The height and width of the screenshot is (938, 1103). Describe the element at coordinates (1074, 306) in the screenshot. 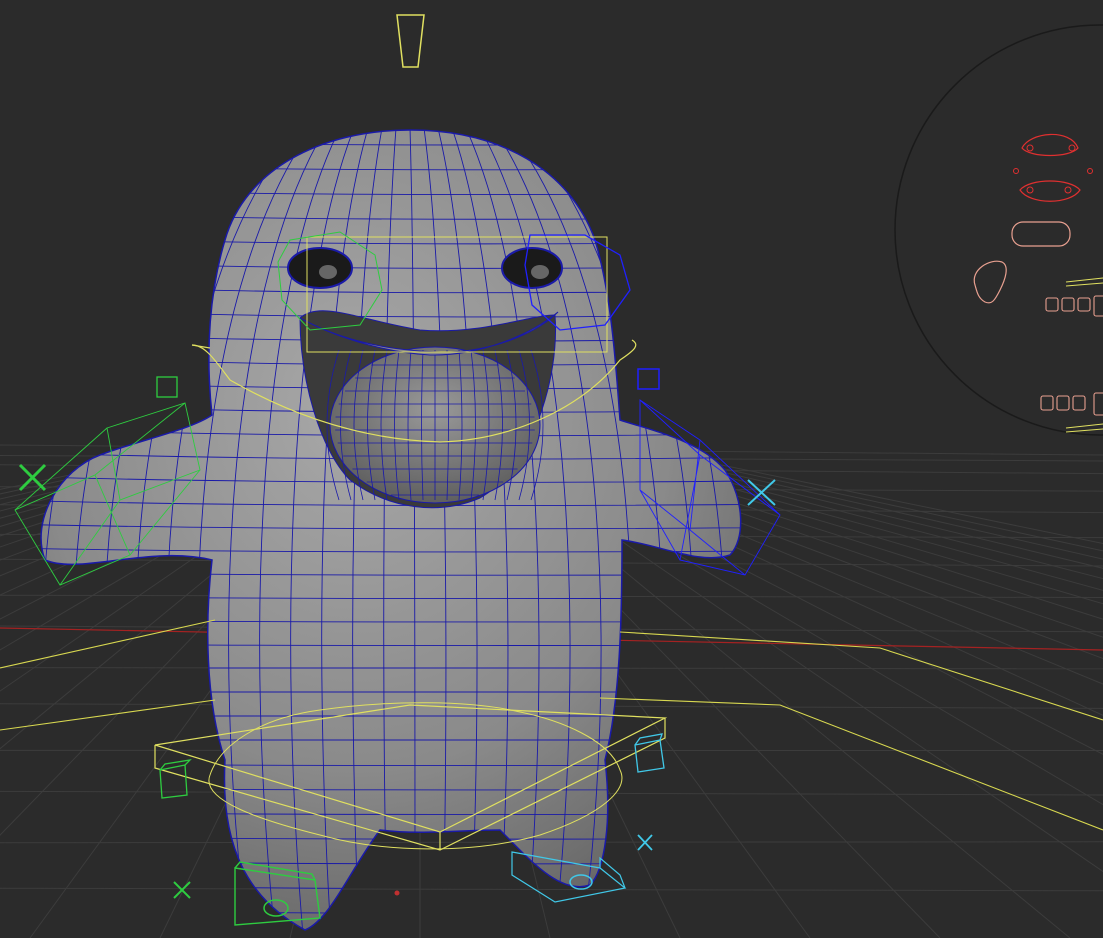

I see `upper-lip-picker-row` at that location.